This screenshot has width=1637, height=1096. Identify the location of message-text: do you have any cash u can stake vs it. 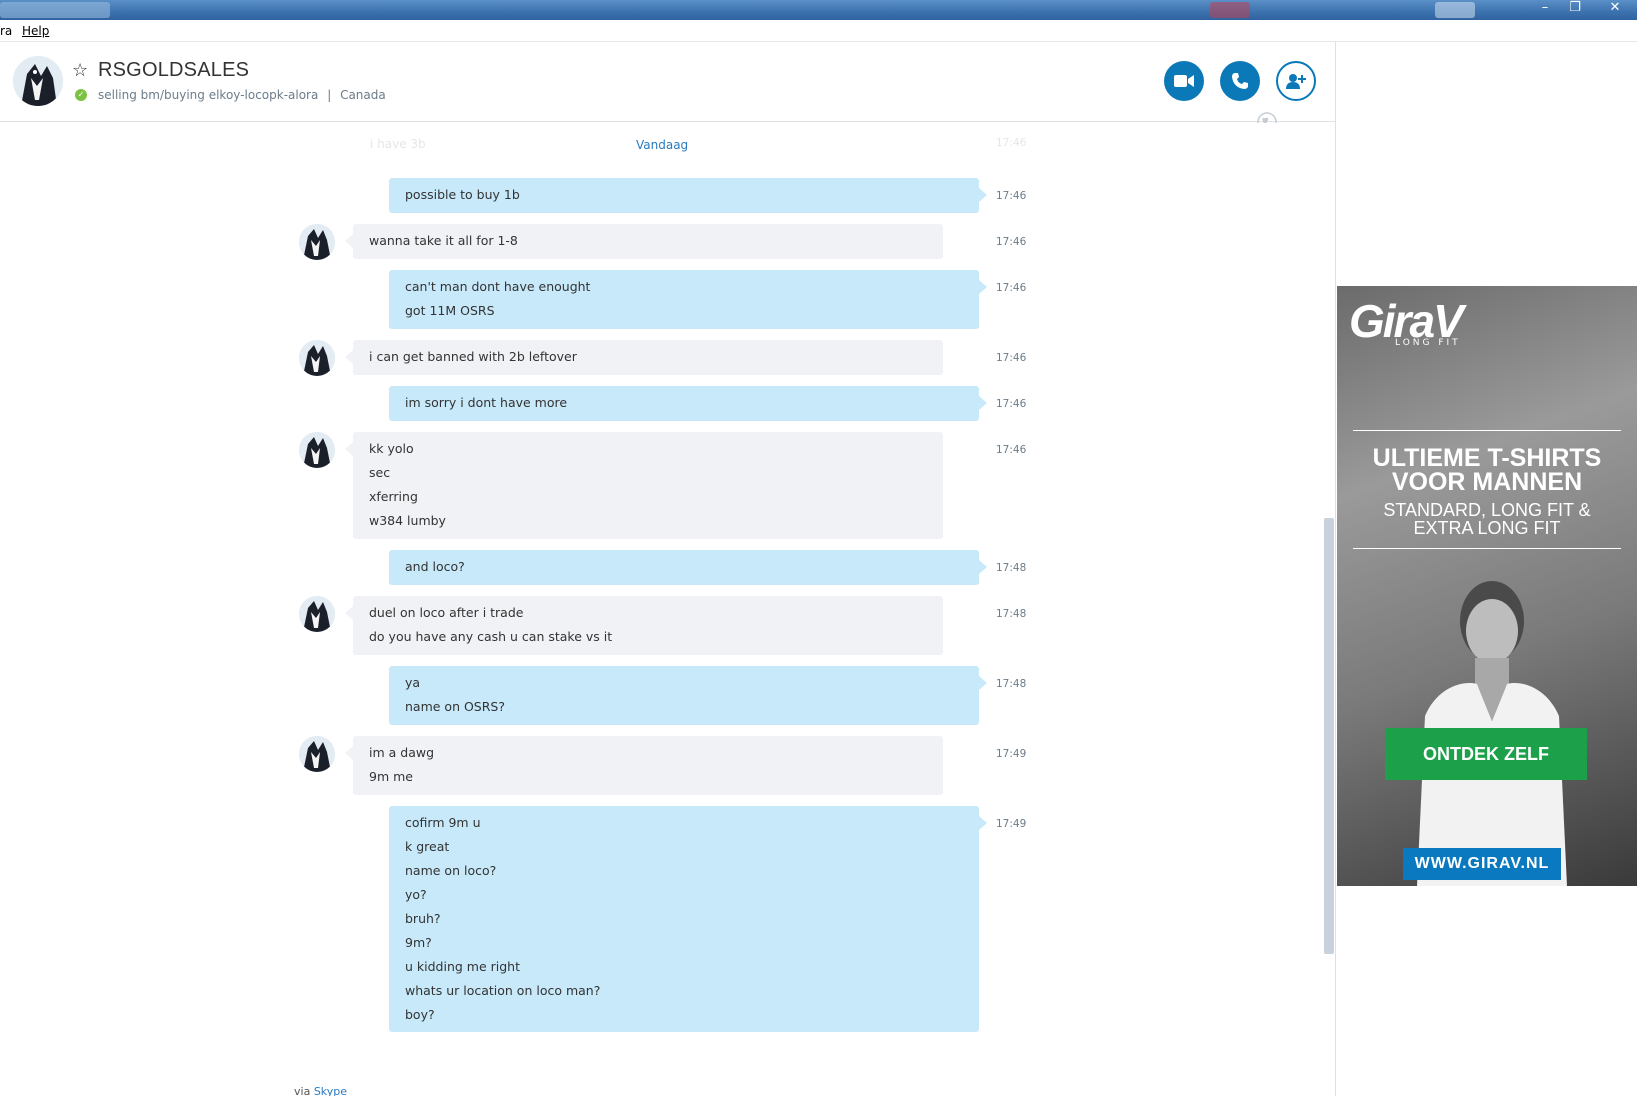
(491, 636).